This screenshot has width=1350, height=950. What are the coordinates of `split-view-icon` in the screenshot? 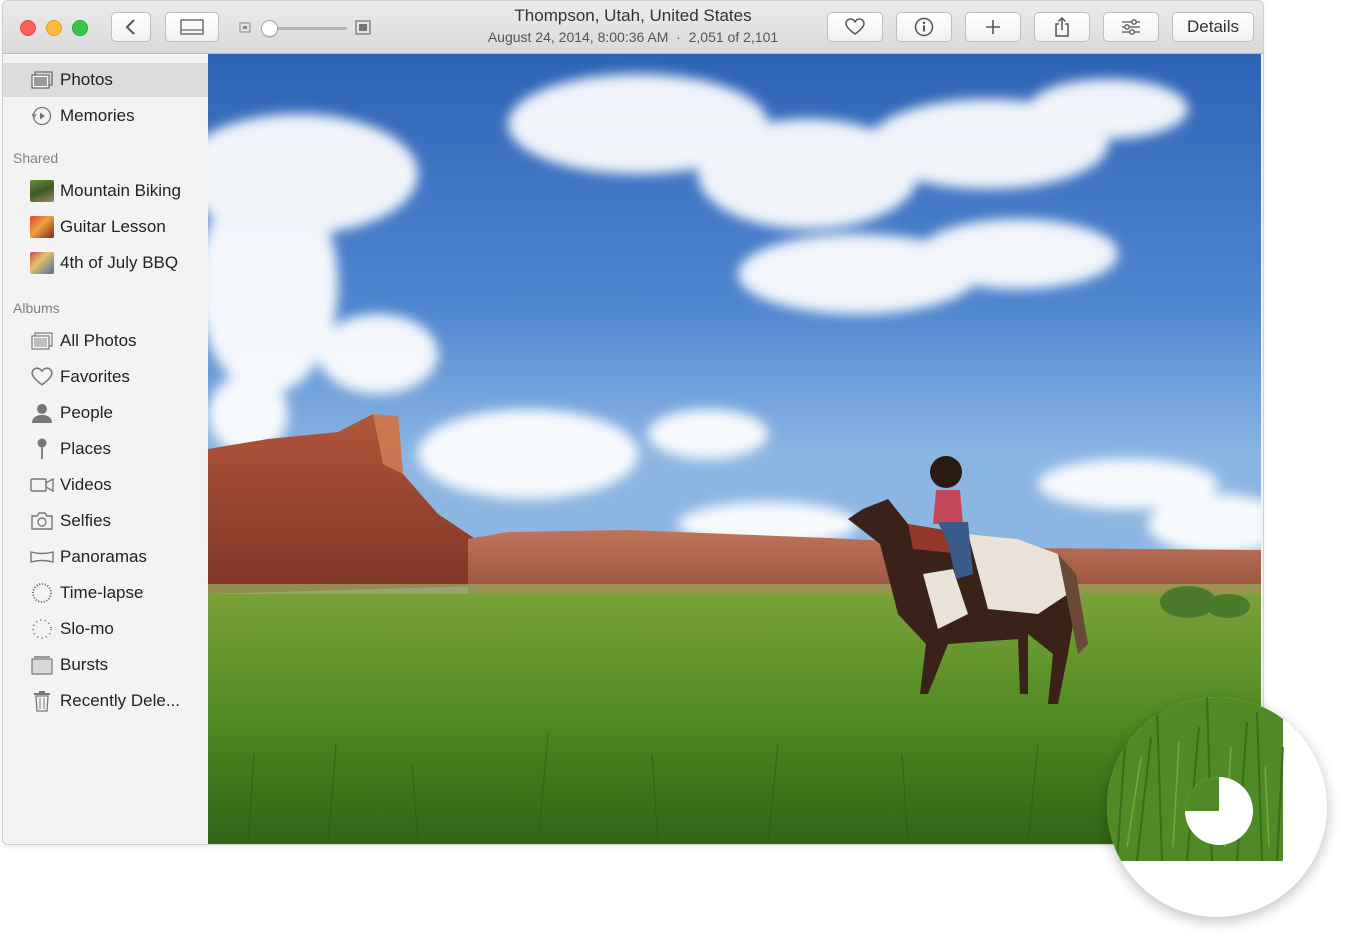 It's located at (192, 27).